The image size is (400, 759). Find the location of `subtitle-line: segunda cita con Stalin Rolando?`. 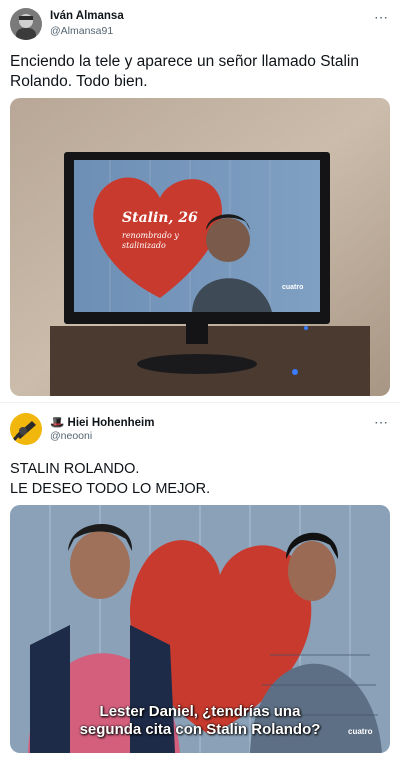

subtitle-line: segunda cita con Stalin Rolando? is located at coordinates (200, 729).